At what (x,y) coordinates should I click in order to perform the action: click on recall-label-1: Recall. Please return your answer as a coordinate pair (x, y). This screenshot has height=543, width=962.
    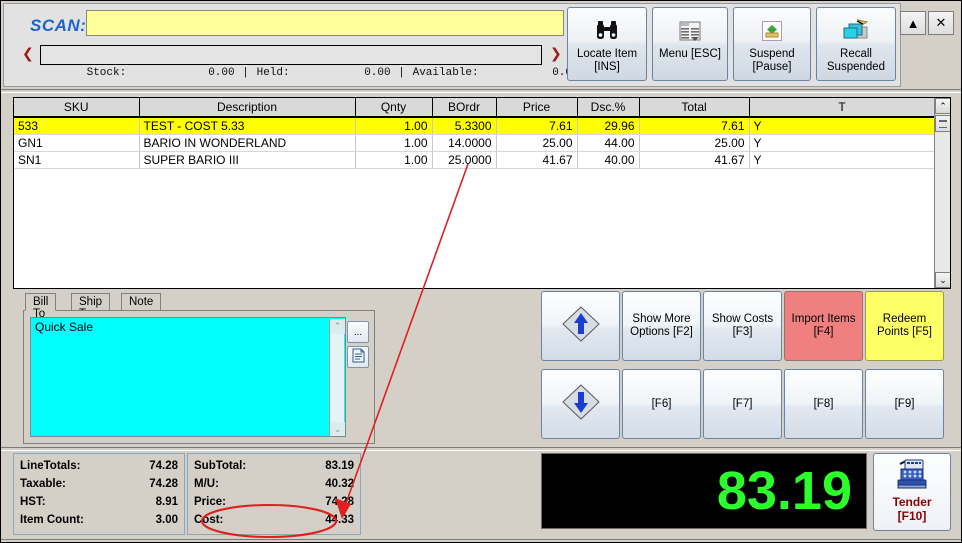
    Looking at the image, I should click on (856, 54).